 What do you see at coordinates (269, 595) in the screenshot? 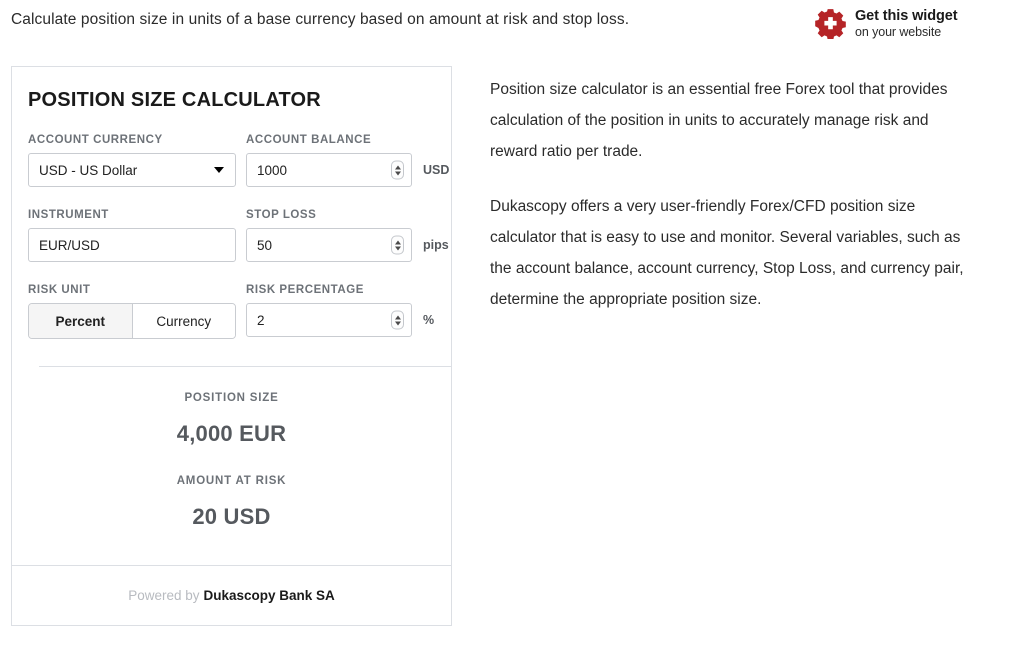
I see `brand-name: Dukascopy Bank SA` at bounding box center [269, 595].